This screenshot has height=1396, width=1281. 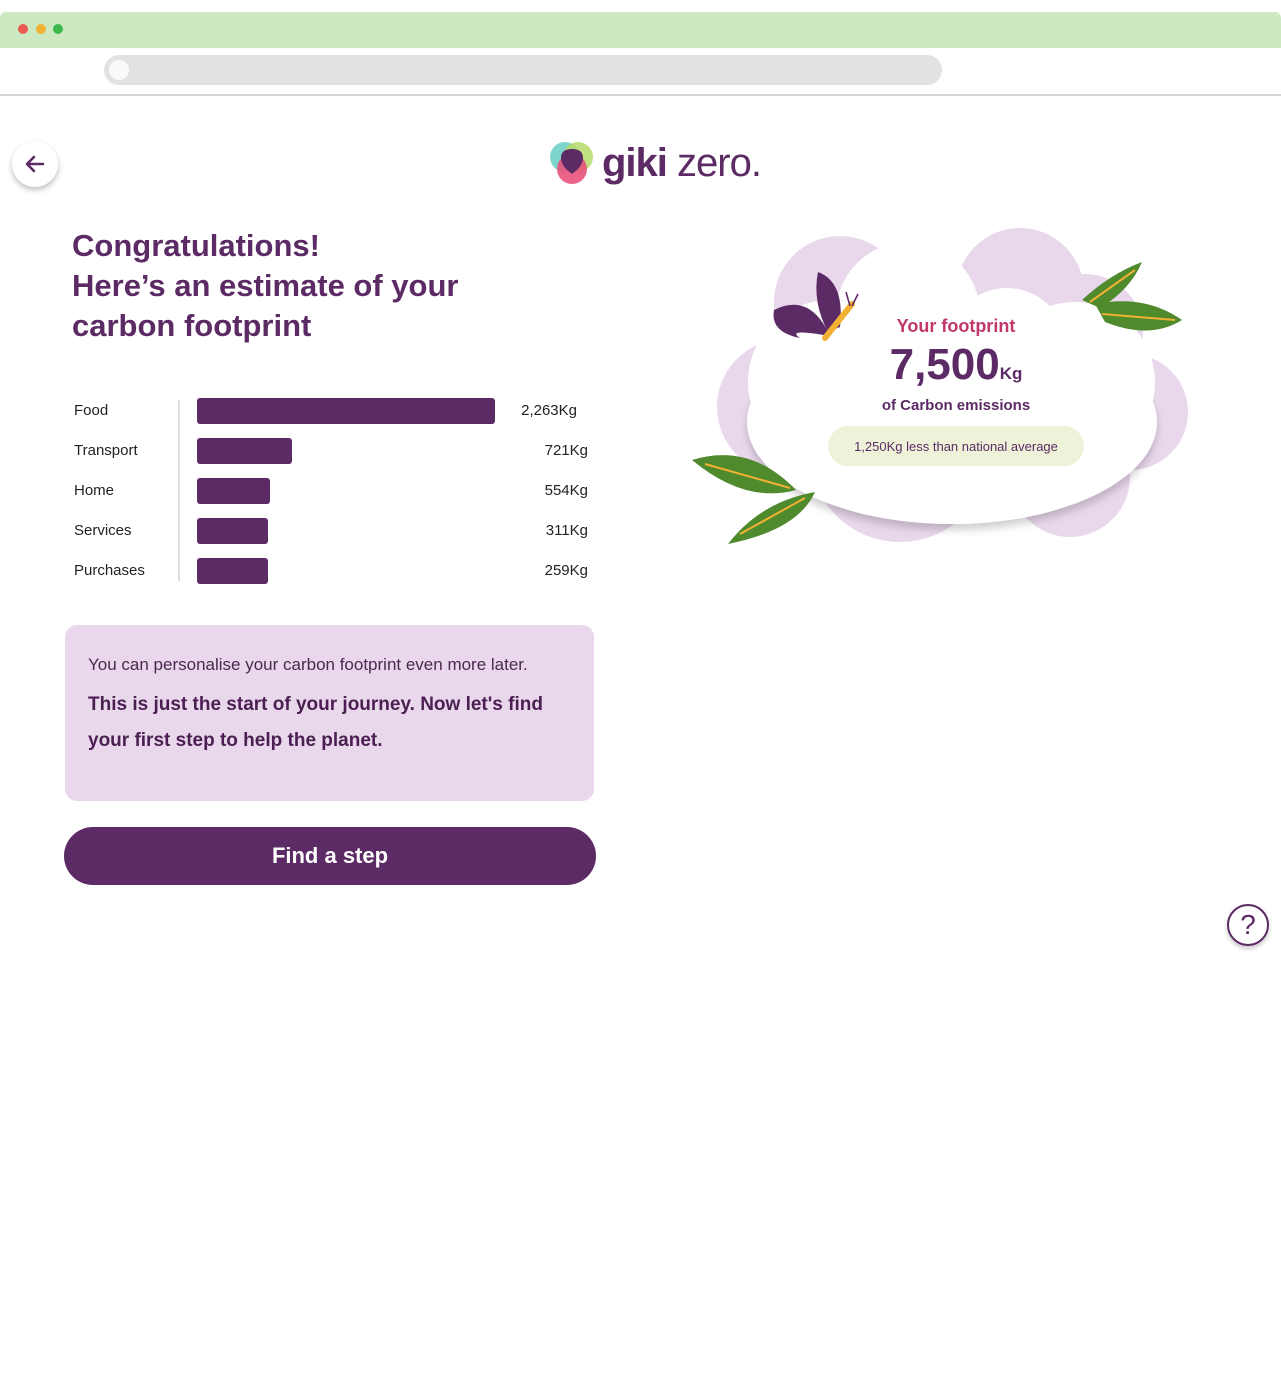 I want to click on help-button: ?, so click(x=1248, y=925).